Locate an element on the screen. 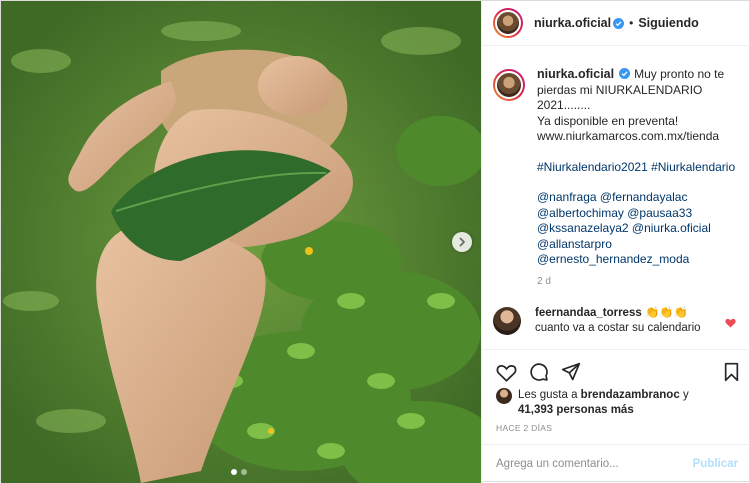 Image resolution: width=750 pixels, height=483 pixels. likes-prefix: Les gusta a is located at coordinates (548, 395).